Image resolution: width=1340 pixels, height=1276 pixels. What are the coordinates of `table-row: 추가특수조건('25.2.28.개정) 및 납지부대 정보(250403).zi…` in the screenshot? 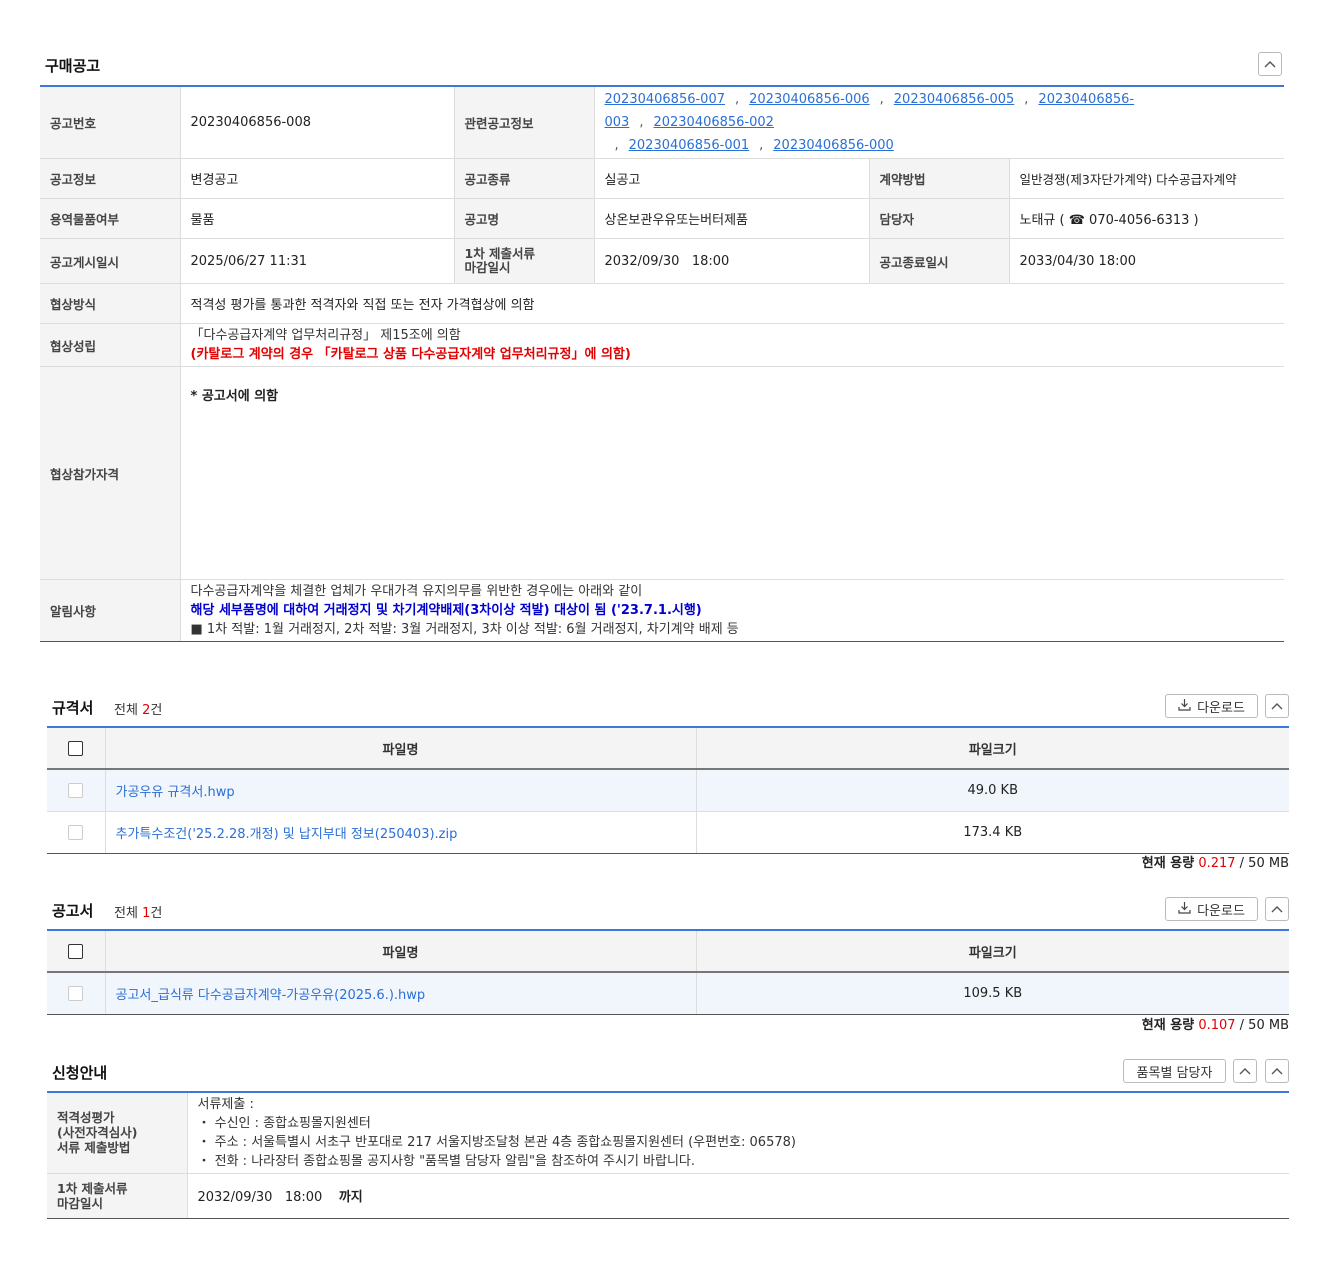 It's located at (668, 832).